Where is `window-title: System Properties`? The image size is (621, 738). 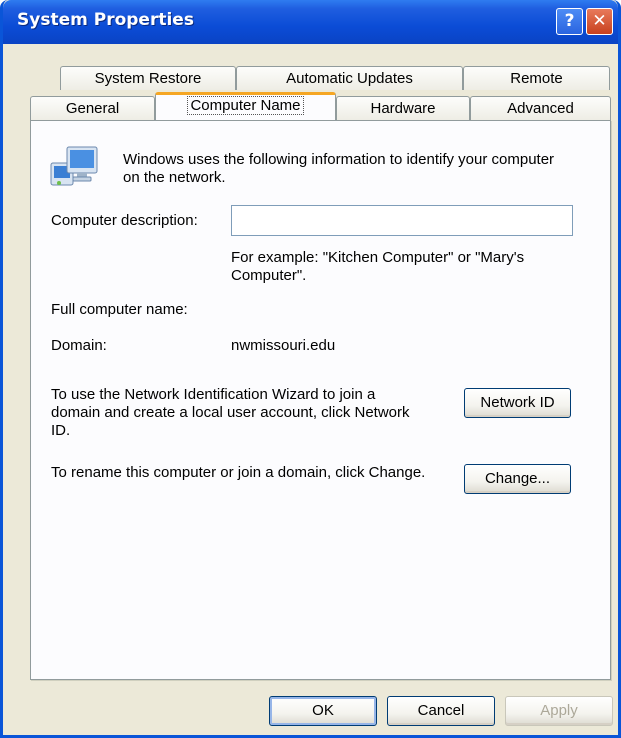
window-title: System Properties is located at coordinates (105, 20).